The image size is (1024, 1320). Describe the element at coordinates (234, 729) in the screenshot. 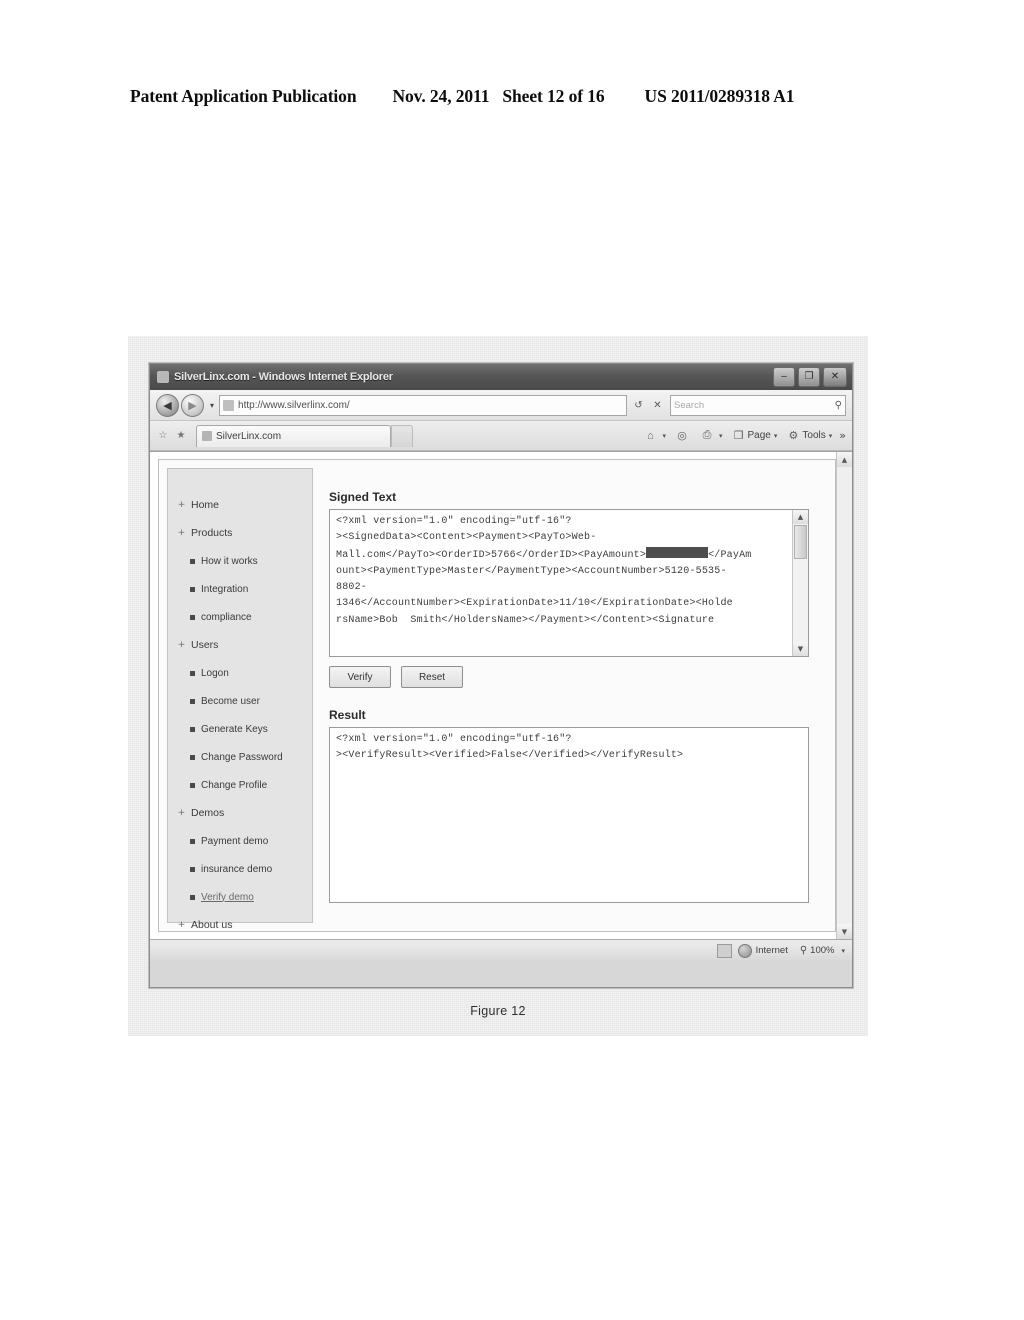

I see `sidebar-item-label: Generate Keys` at that location.